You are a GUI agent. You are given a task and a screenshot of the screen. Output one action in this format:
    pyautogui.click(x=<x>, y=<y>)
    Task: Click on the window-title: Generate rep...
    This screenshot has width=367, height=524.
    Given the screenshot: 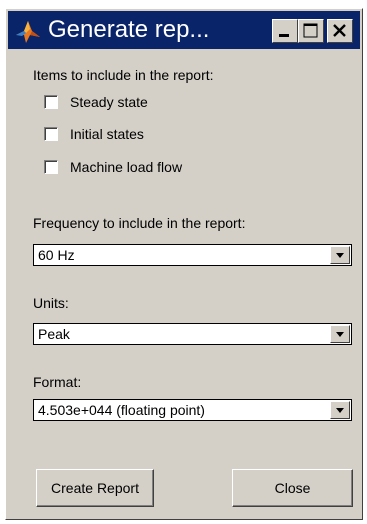 What is the action you would take?
    pyautogui.click(x=129, y=29)
    